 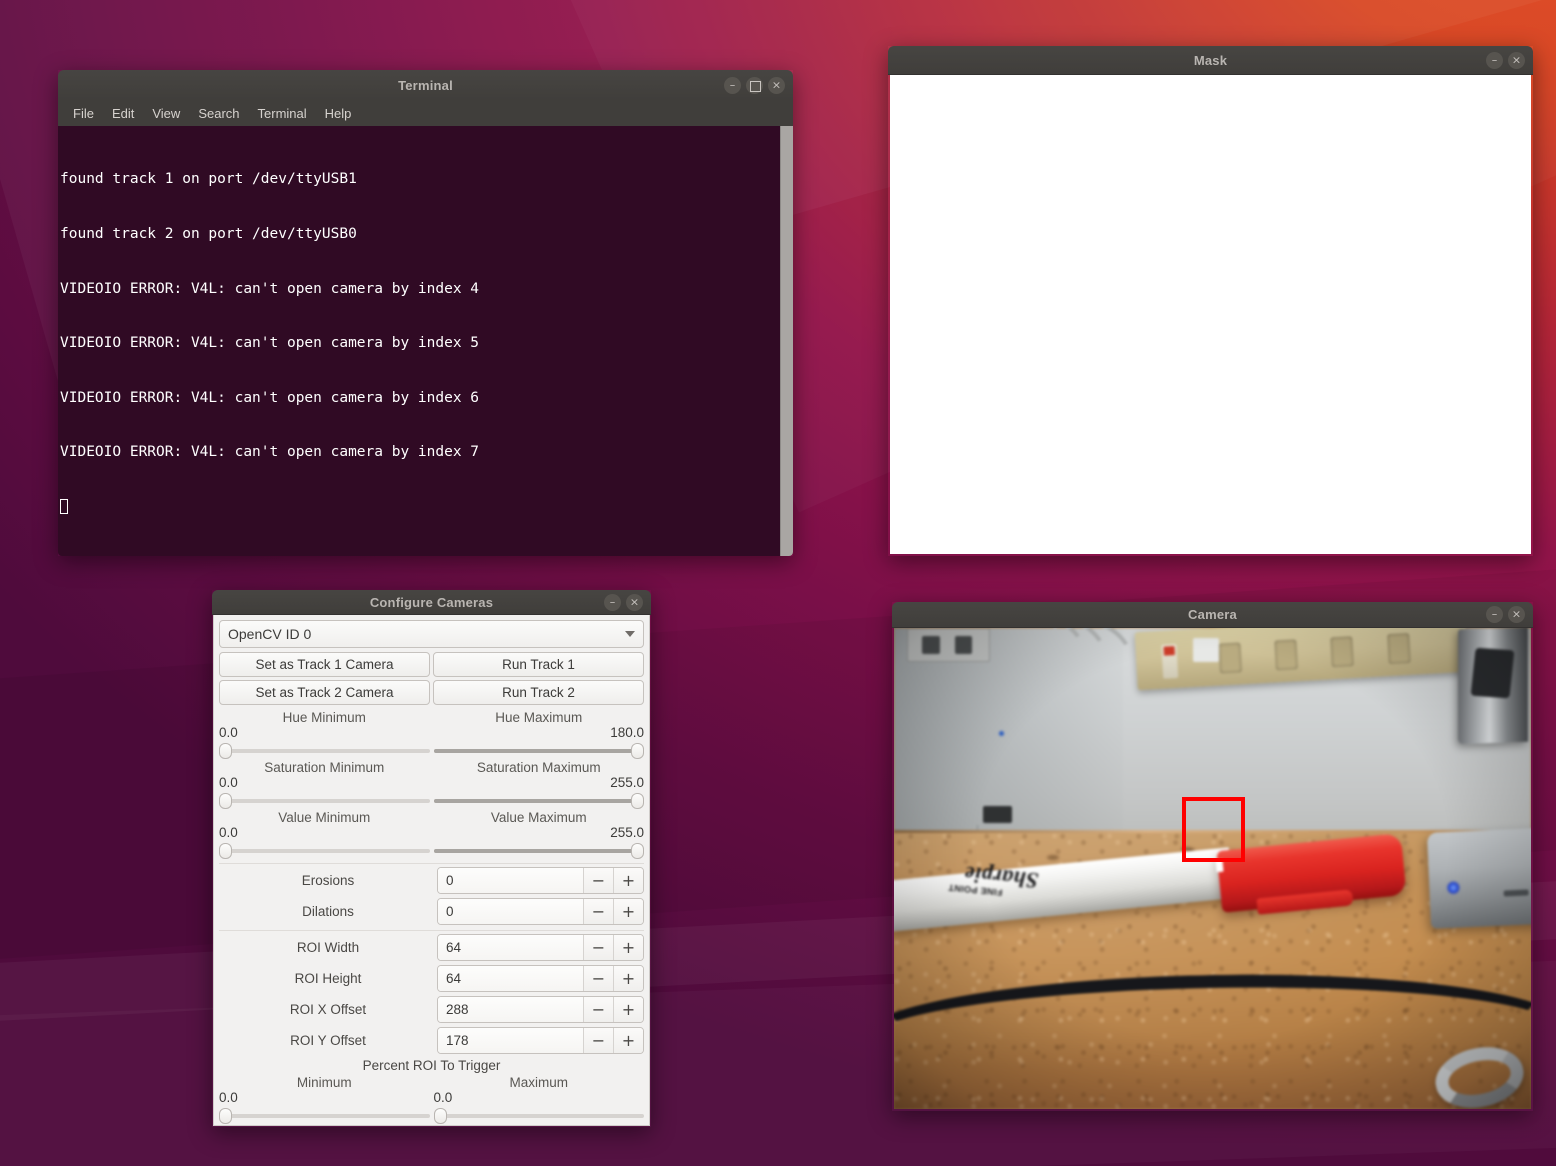 What do you see at coordinates (324, 817) in the screenshot?
I see `slider-label: Value Minimum` at bounding box center [324, 817].